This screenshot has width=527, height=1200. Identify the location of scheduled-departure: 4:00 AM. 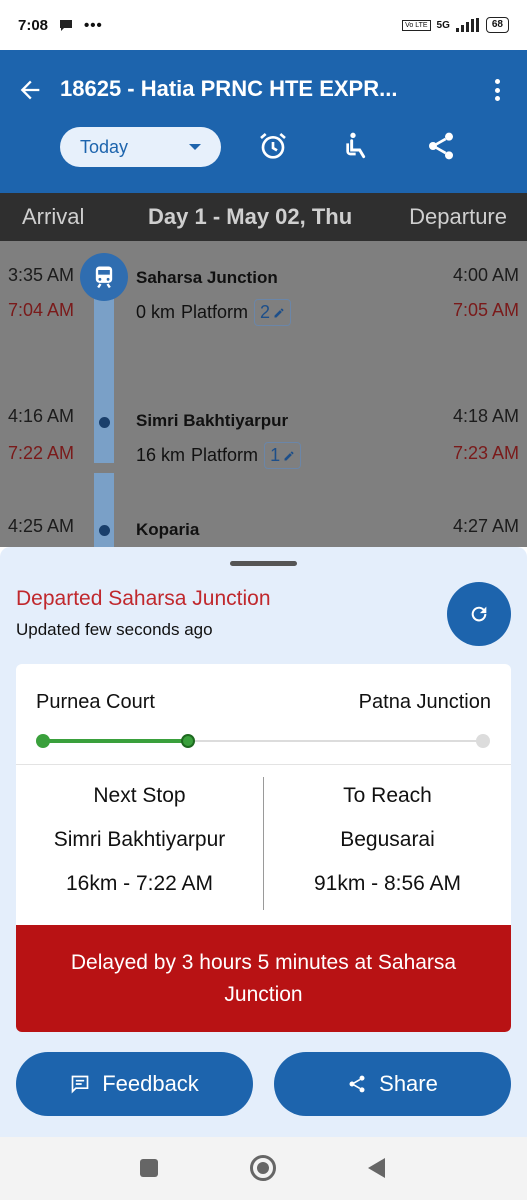
(485, 275).